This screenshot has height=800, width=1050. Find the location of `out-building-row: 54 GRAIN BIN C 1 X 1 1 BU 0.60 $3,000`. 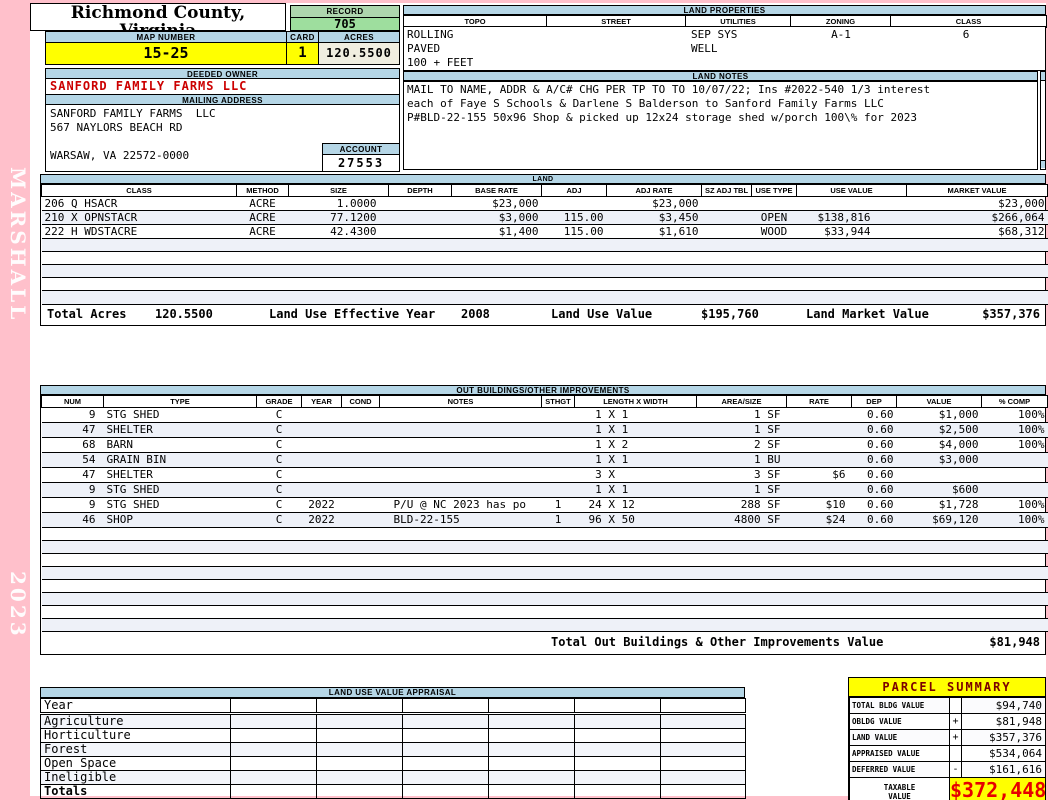

out-building-row: 54 GRAIN BIN C 1 X 1 1 BU 0.60 $3,000 is located at coordinates (544, 460).